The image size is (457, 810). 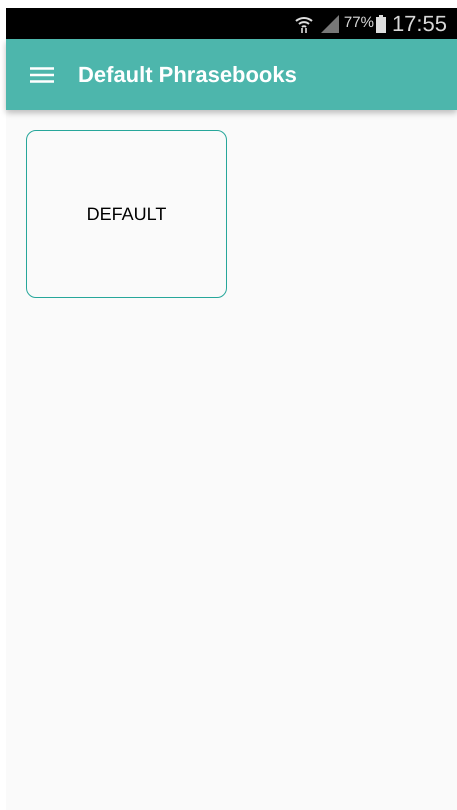 What do you see at coordinates (381, 23) in the screenshot?
I see `battery-icon` at bounding box center [381, 23].